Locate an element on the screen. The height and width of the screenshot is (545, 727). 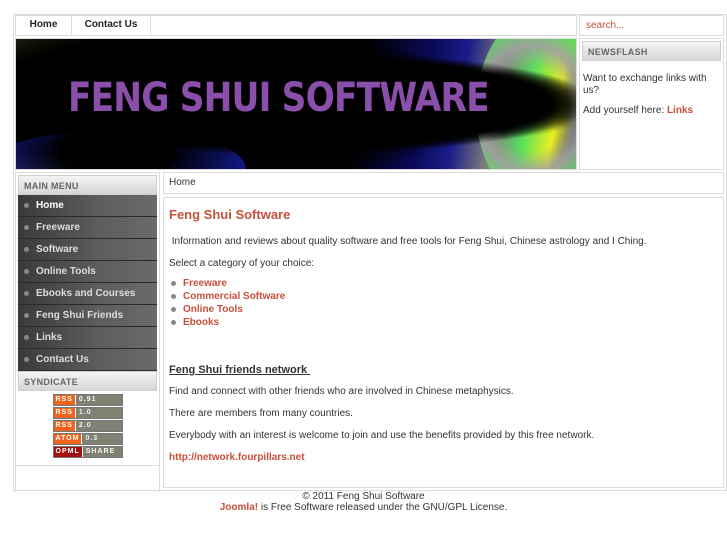
newsflash-links-prefix: Add yourself here: is located at coordinates (624, 110).